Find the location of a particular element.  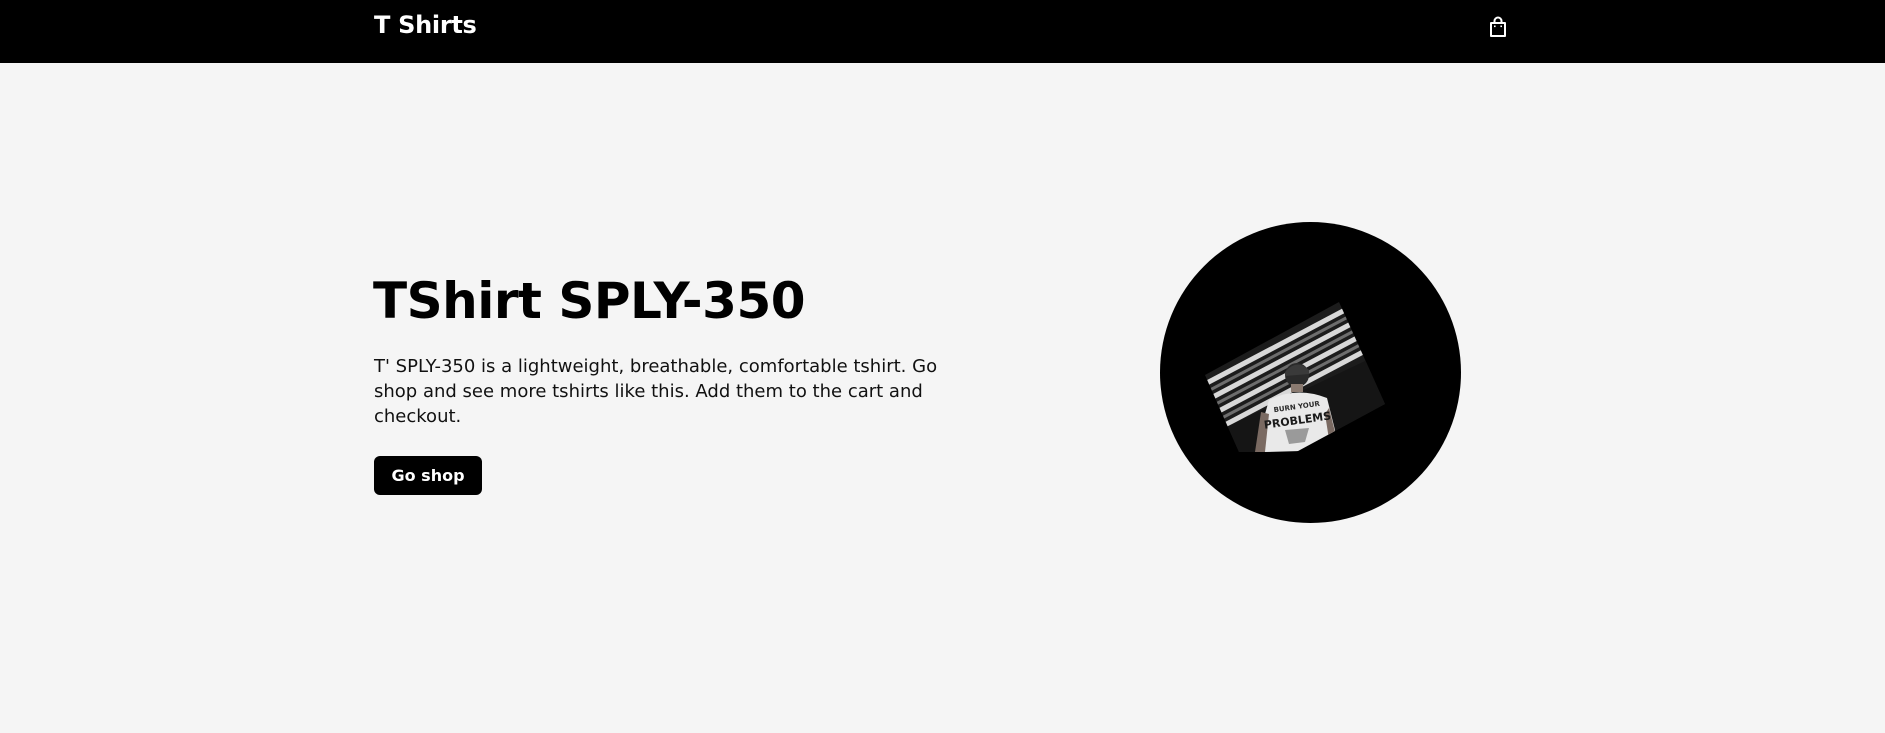

shopping-bag-icon is located at coordinates (1498, 26).